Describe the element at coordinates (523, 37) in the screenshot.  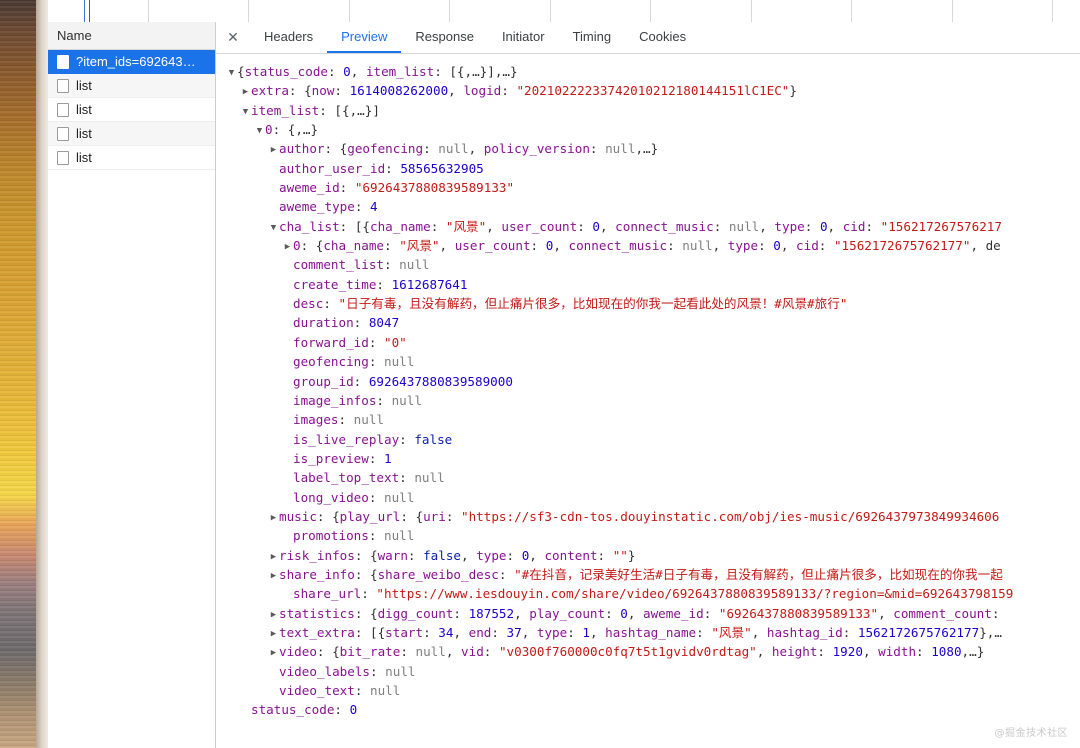
I see `tab-initiator: Initiator` at that location.